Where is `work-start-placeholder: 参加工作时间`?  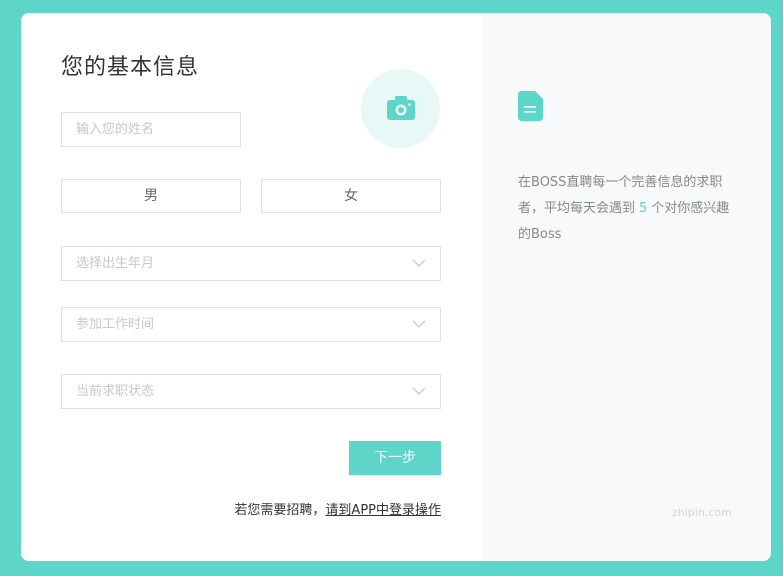
work-start-placeholder: 参加工作时间 is located at coordinates (115, 324).